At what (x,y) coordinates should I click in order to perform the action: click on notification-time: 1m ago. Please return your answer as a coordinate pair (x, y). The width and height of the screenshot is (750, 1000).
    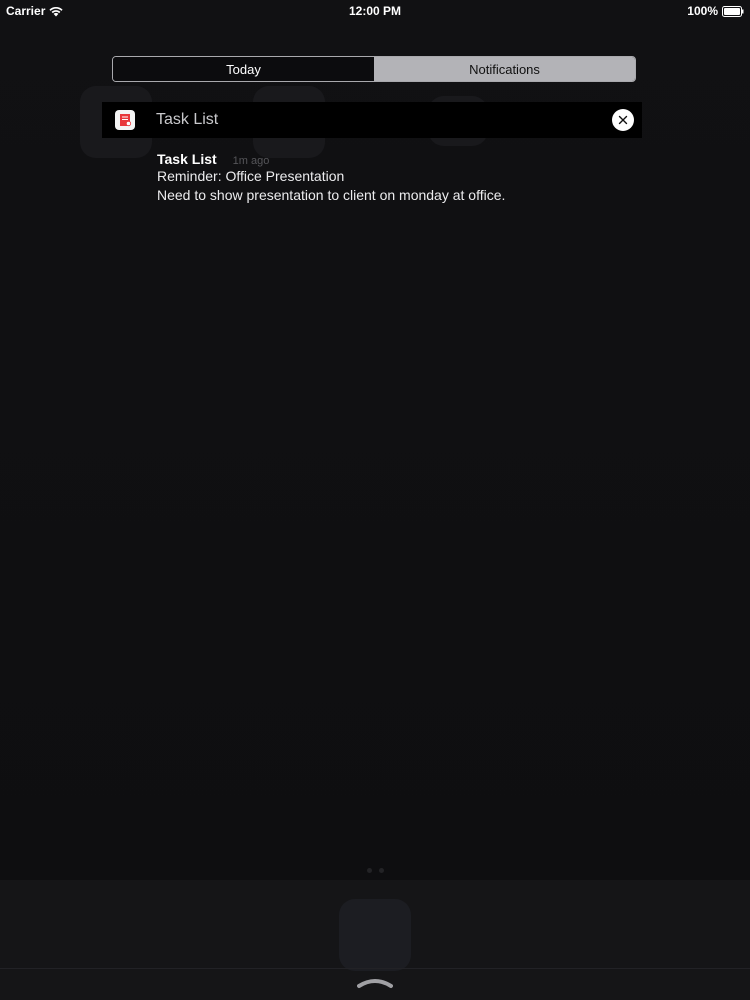
    Looking at the image, I should click on (251, 161).